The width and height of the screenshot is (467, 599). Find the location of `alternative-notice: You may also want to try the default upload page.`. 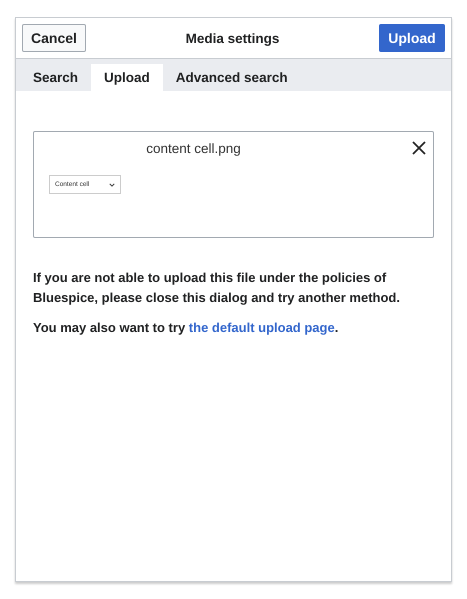

alternative-notice: You may also want to try the default upload page. is located at coordinates (186, 328).